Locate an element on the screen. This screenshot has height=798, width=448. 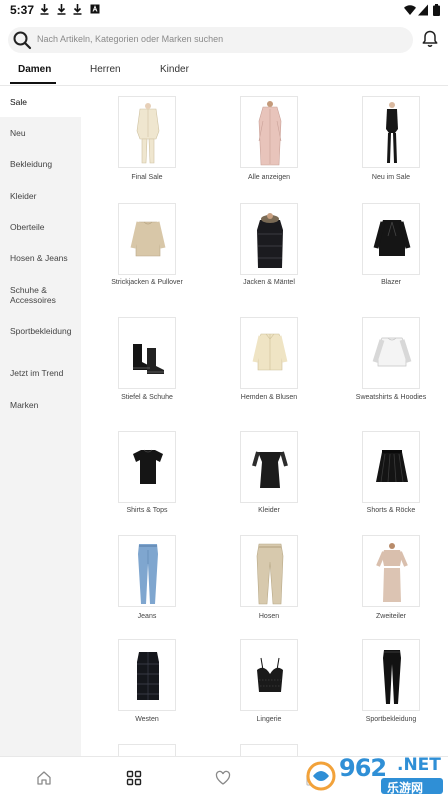
sidebar-item-marken: Marken is located at coordinates (40, 404).